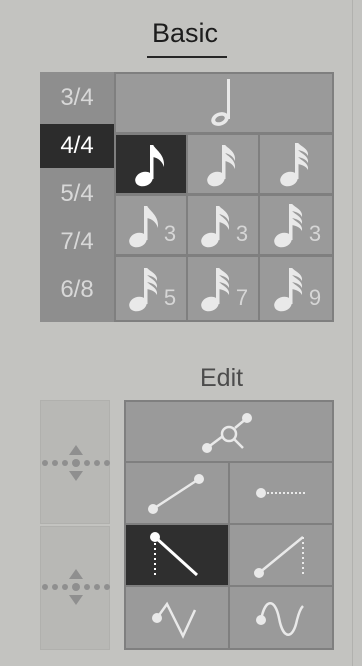  I want to click on thirty-second-nonuplet-icon, so click(288, 289).